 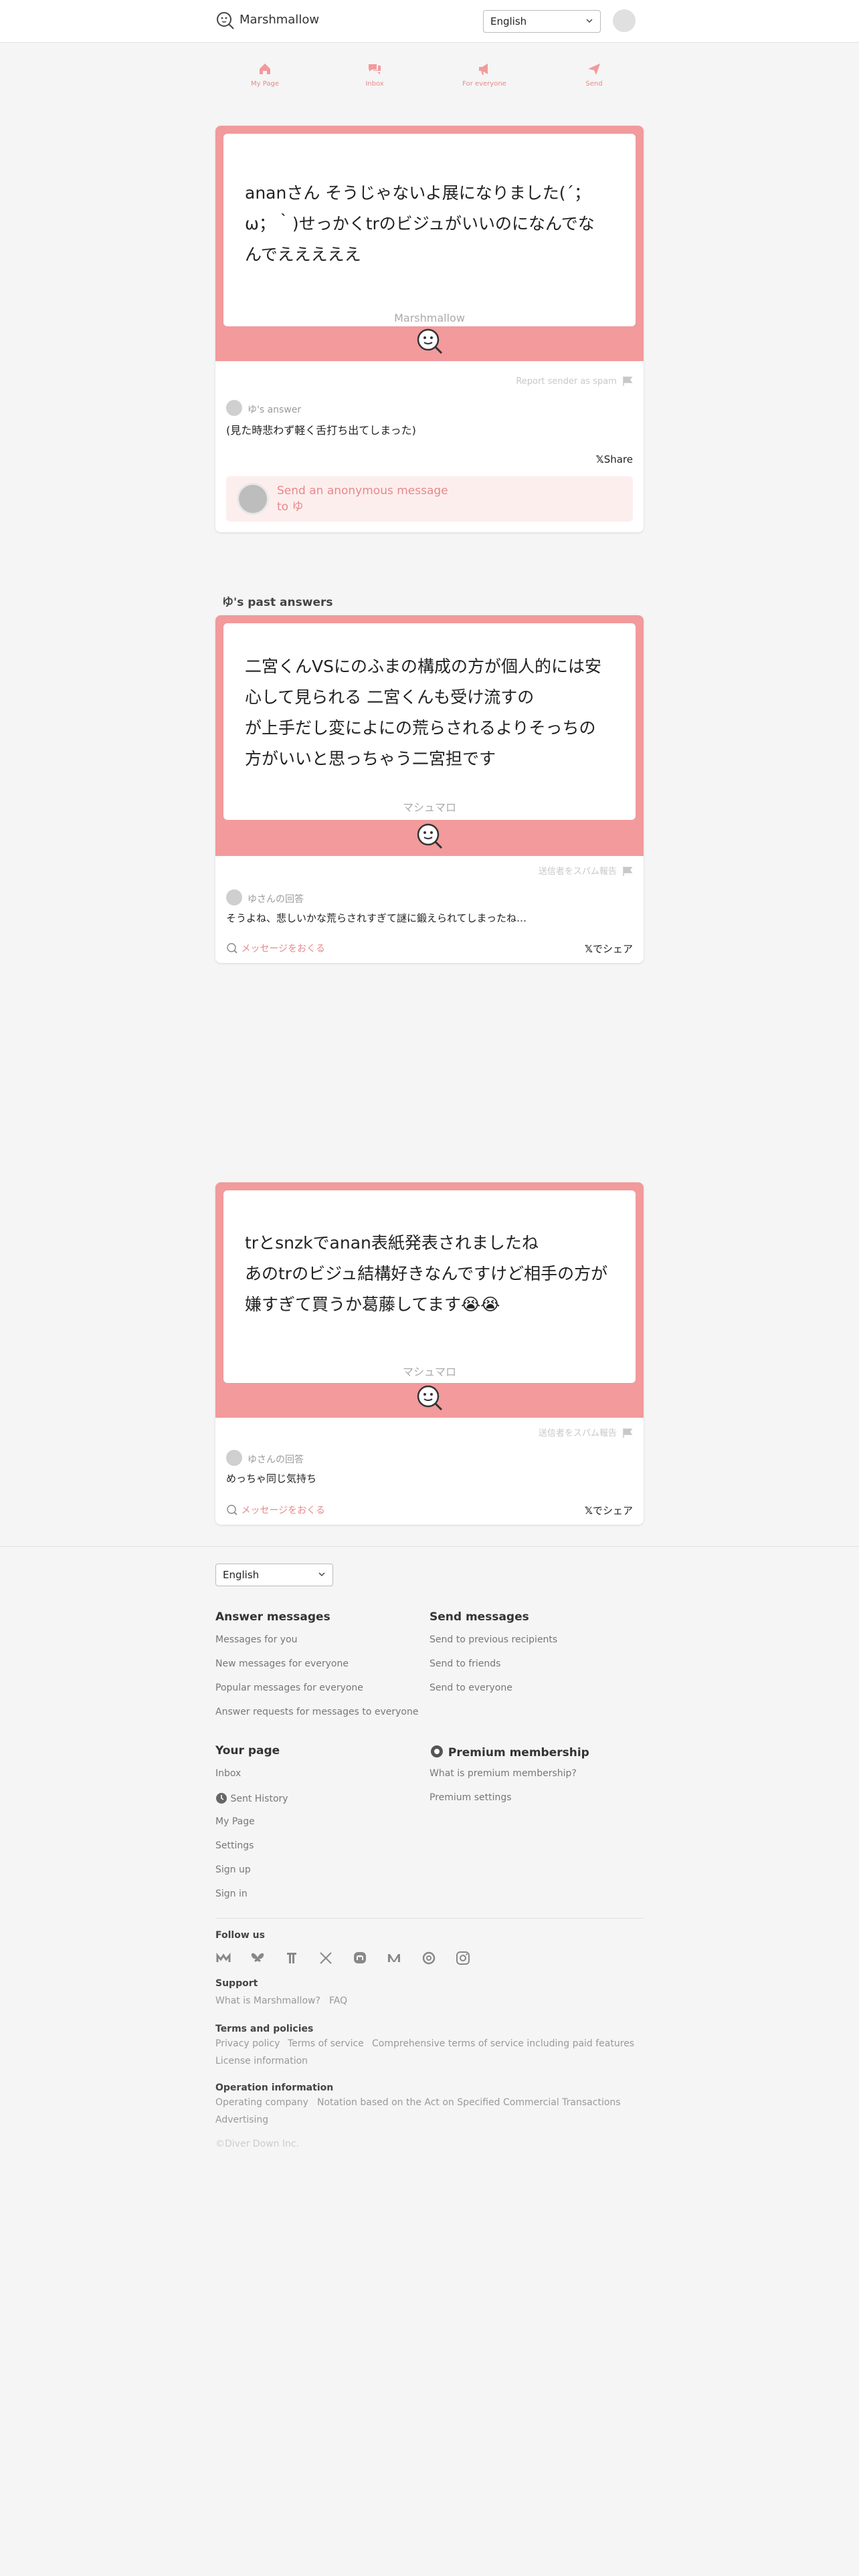 I want to click on footer-link: Terms of service, so click(x=326, y=2043).